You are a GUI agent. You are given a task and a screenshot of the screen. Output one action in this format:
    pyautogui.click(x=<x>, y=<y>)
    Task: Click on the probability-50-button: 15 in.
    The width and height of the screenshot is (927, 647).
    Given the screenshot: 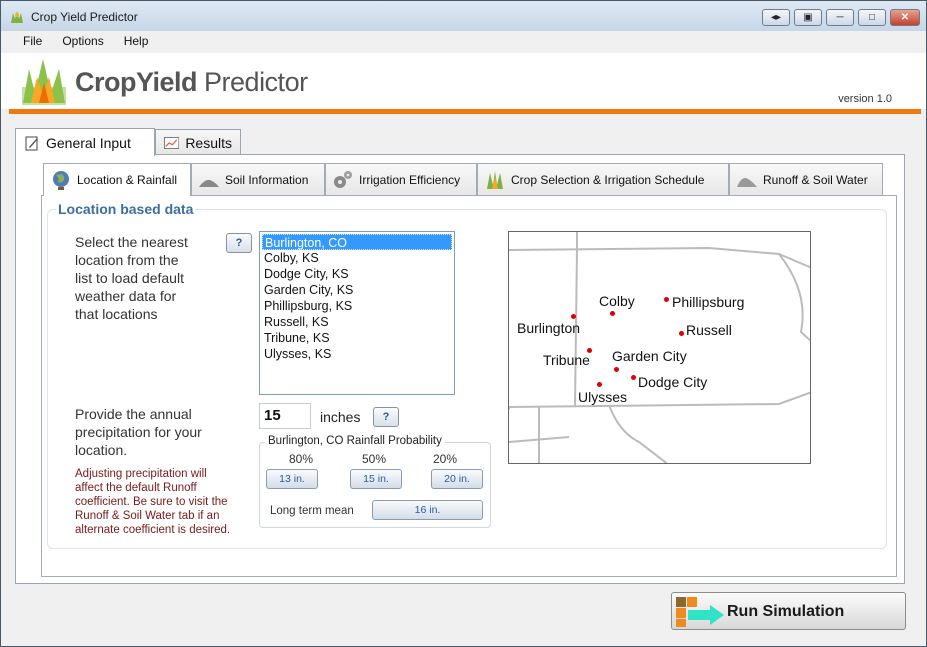 What is the action you would take?
    pyautogui.click(x=376, y=479)
    